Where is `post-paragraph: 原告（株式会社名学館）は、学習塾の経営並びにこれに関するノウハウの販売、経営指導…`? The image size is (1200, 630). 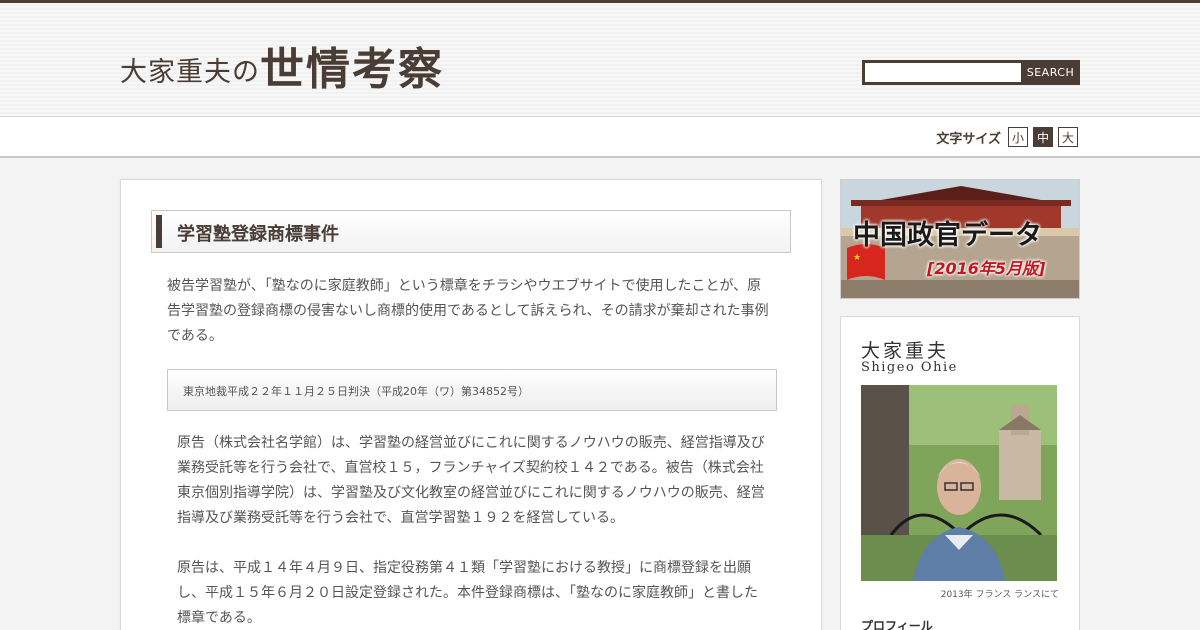
post-paragraph: 原告（株式会社名学館）は、学習塾の経営並びにこれに関するノウハウの販売、経営指導… is located at coordinates (471, 480).